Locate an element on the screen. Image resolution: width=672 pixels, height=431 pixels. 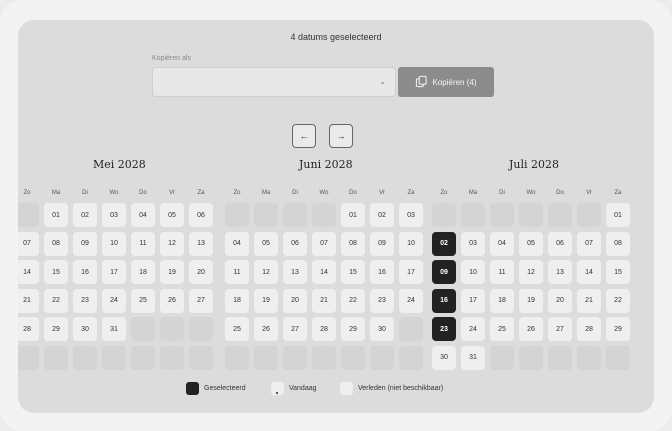
copy-button: Kopiëren (4) is located at coordinates (446, 82).